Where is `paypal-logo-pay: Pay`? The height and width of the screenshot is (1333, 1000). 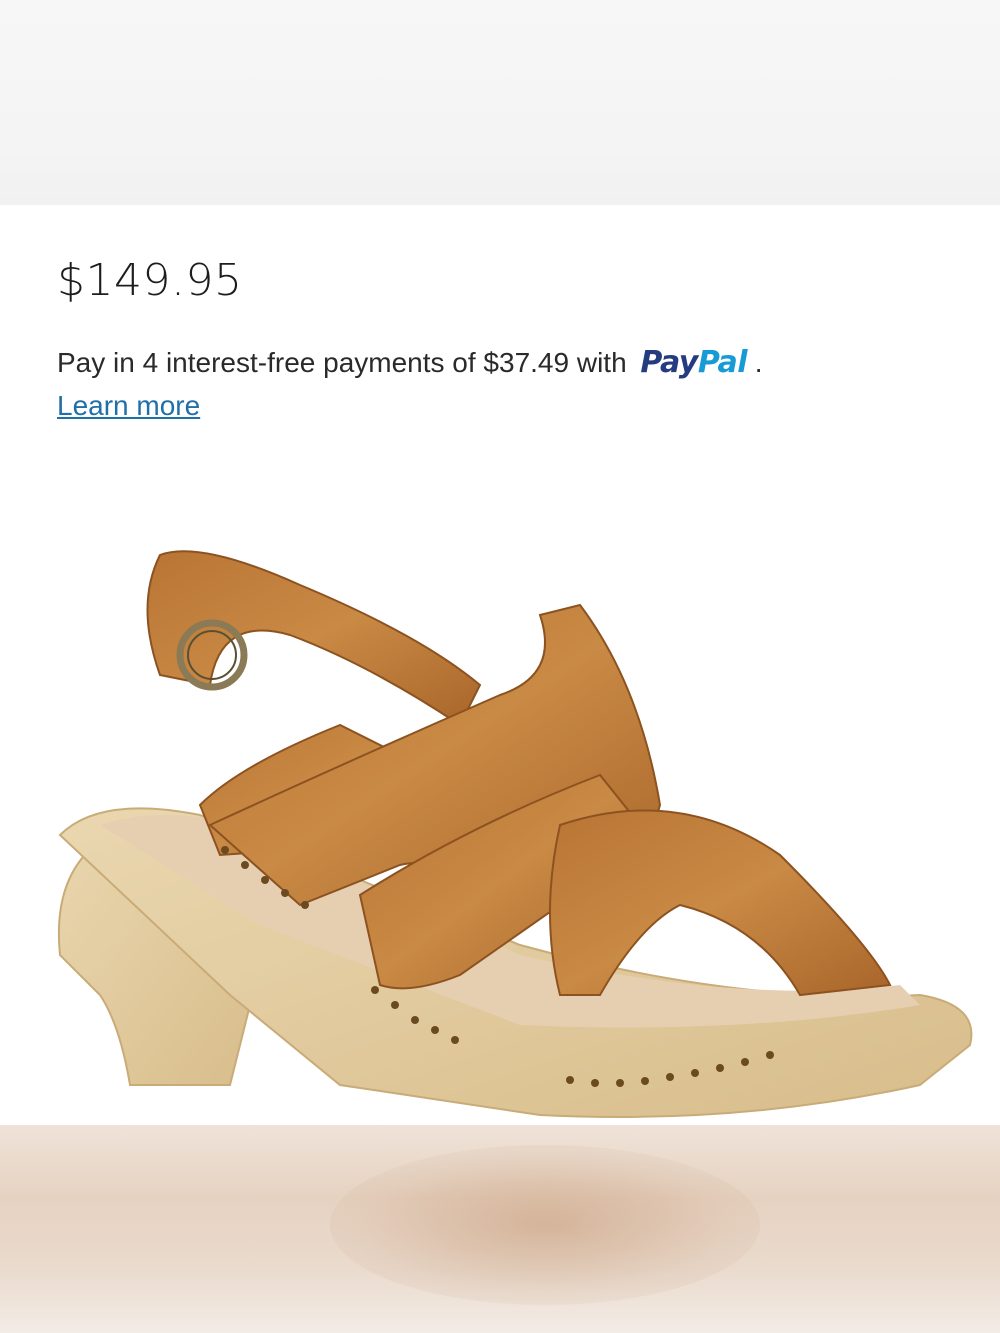
paypal-logo-pay: Pay is located at coordinates (669, 362).